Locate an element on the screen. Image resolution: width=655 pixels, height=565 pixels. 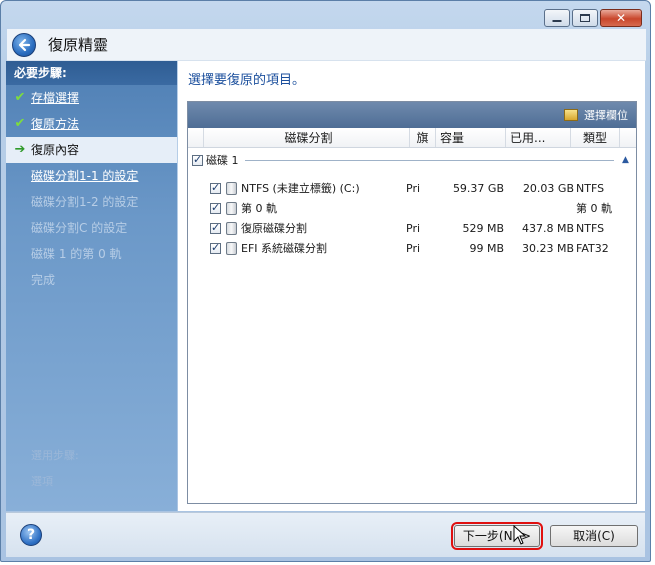
step-disk-track-0: 磁碟 1 的第 0 軌 is located at coordinates (91, 254).